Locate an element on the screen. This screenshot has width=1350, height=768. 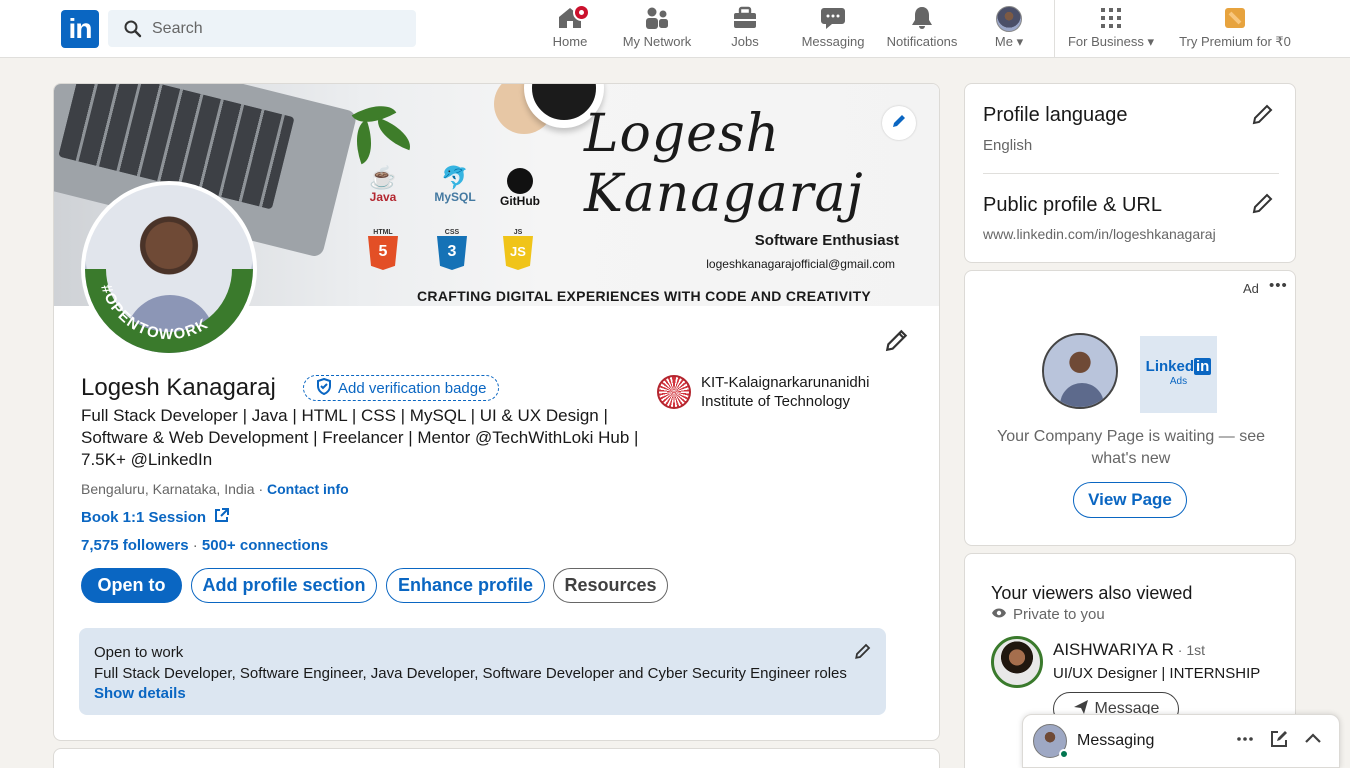
nav-jobs: Jobs is located at coordinates (745, 29).